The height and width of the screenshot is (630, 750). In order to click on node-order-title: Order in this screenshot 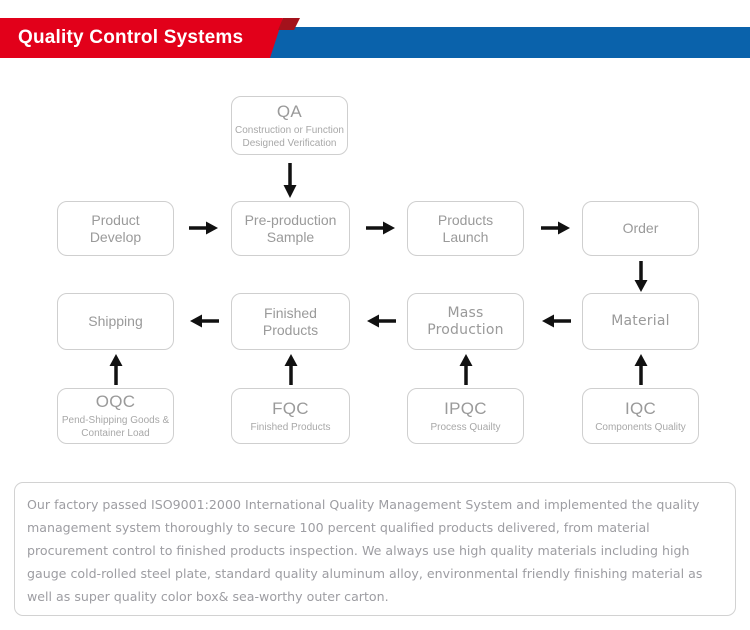, I will do `click(640, 228)`.